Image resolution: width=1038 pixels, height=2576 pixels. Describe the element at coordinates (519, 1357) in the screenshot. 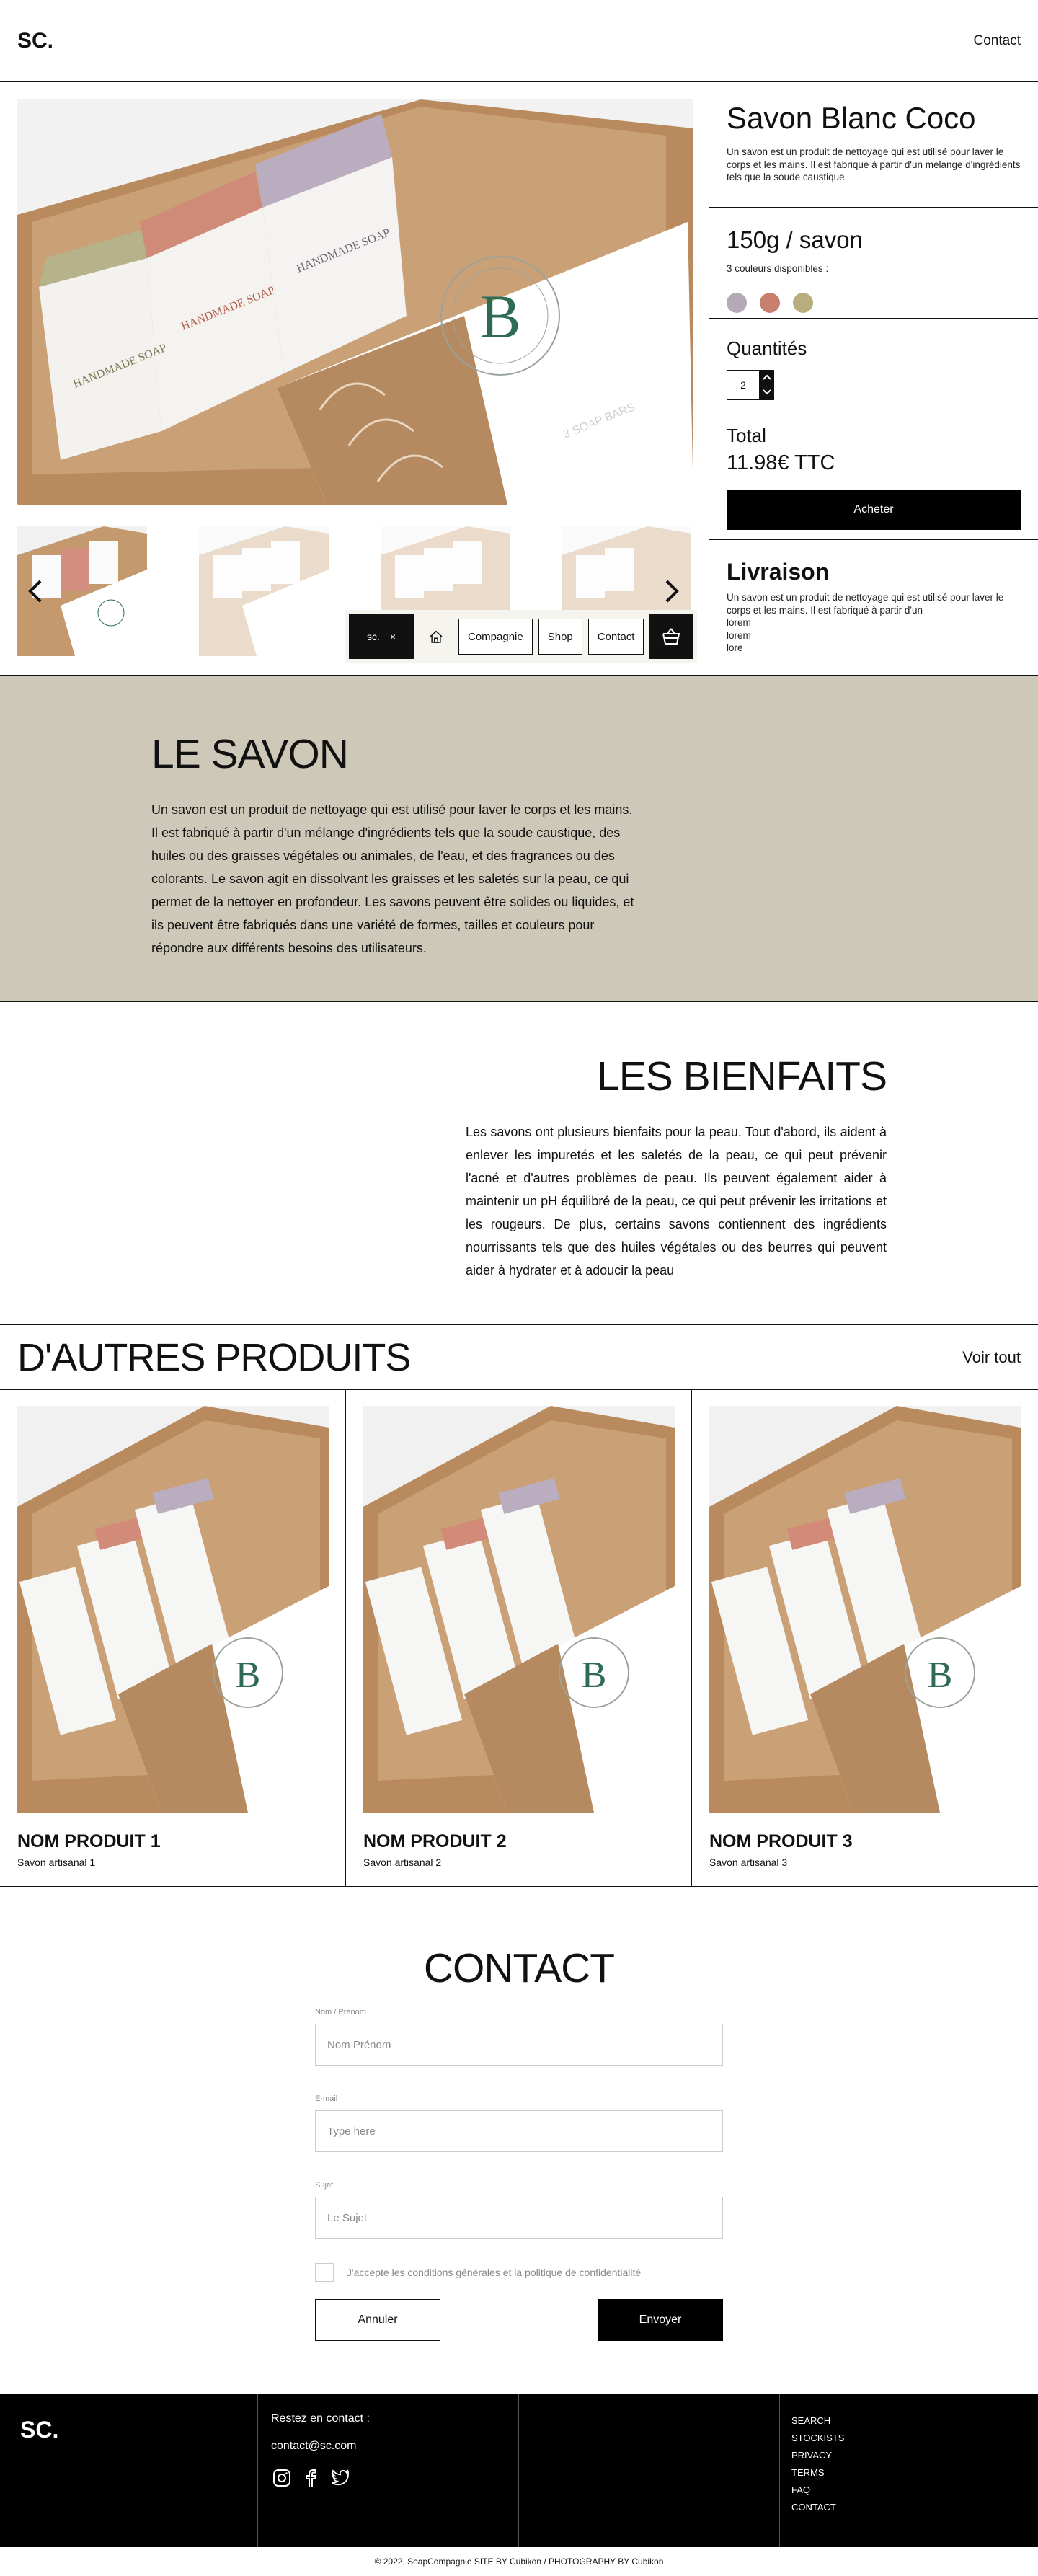

I see `other-products-header: D'AUTRES PRODUITS Voir tout` at that location.